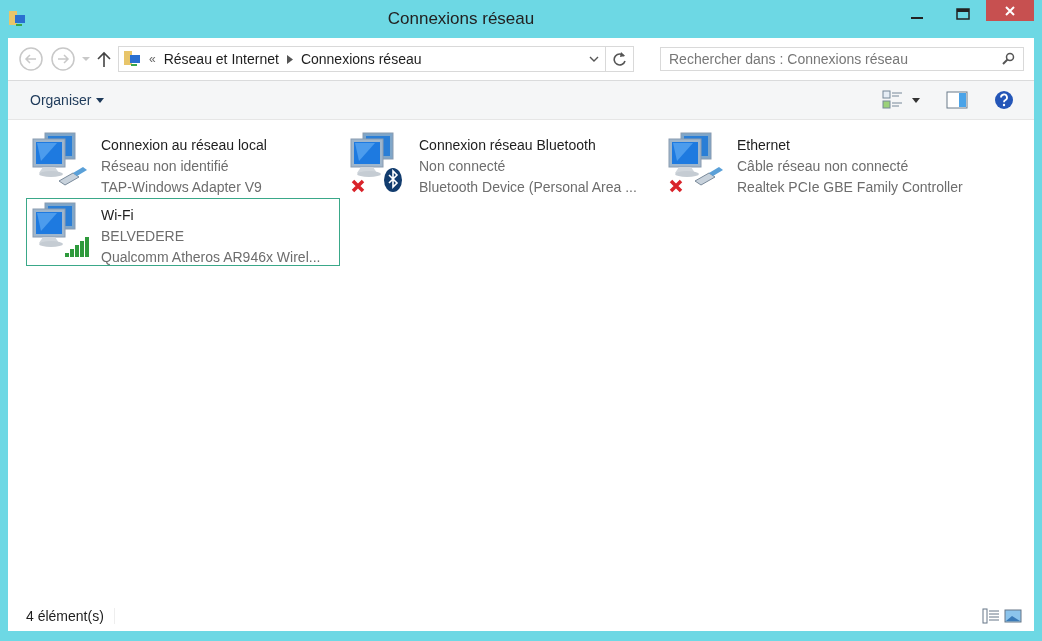  I want to click on search-field: Rechercher dans : Connexions réseau, so click(842, 59).